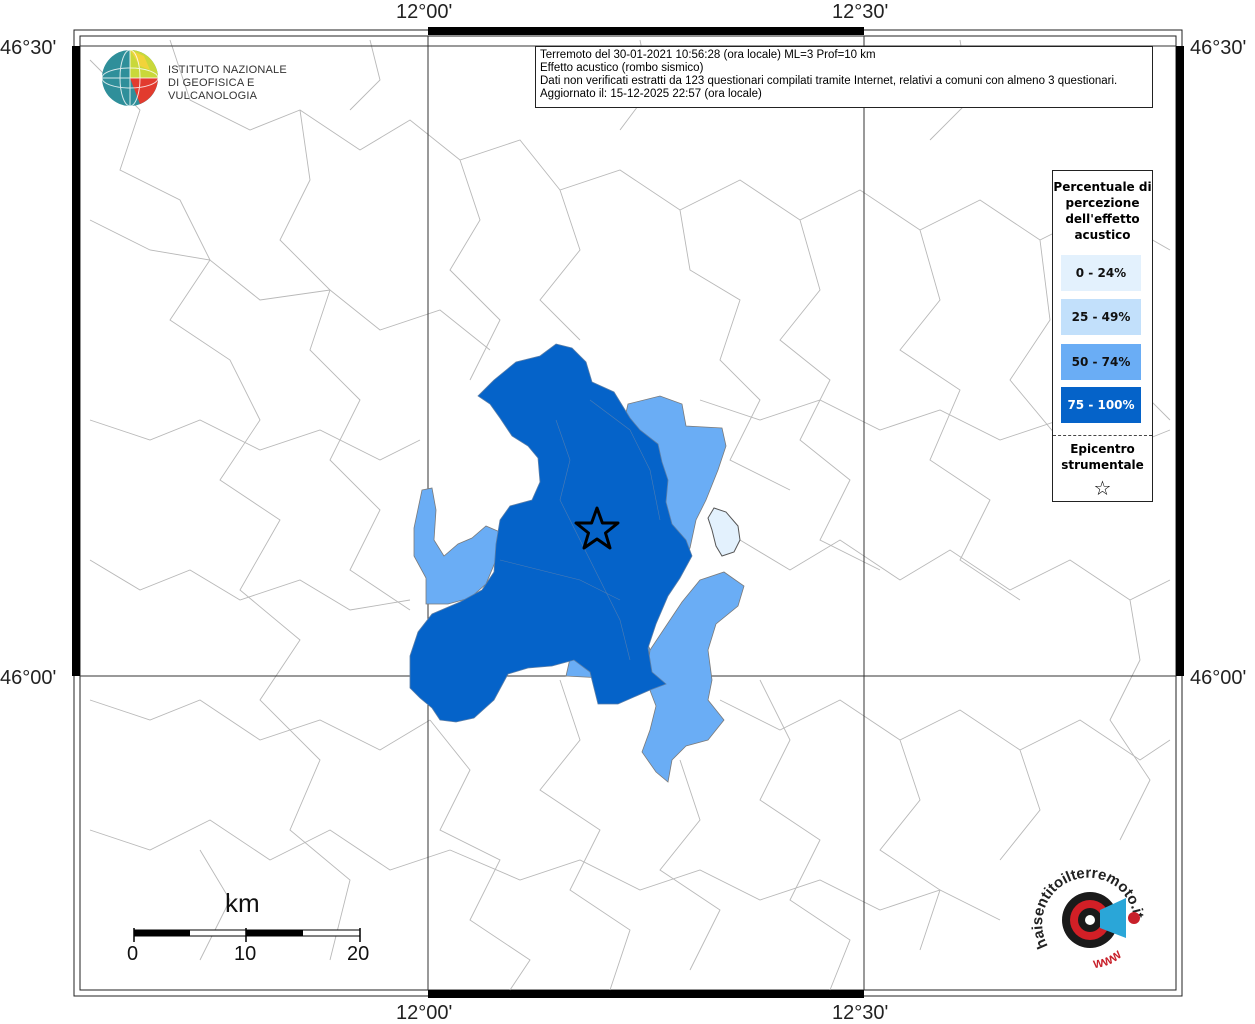  Describe the element at coordinates (1101, 362) in the screenshot. I see `legend-swatch-50-74: 50 - 74%` at that location.